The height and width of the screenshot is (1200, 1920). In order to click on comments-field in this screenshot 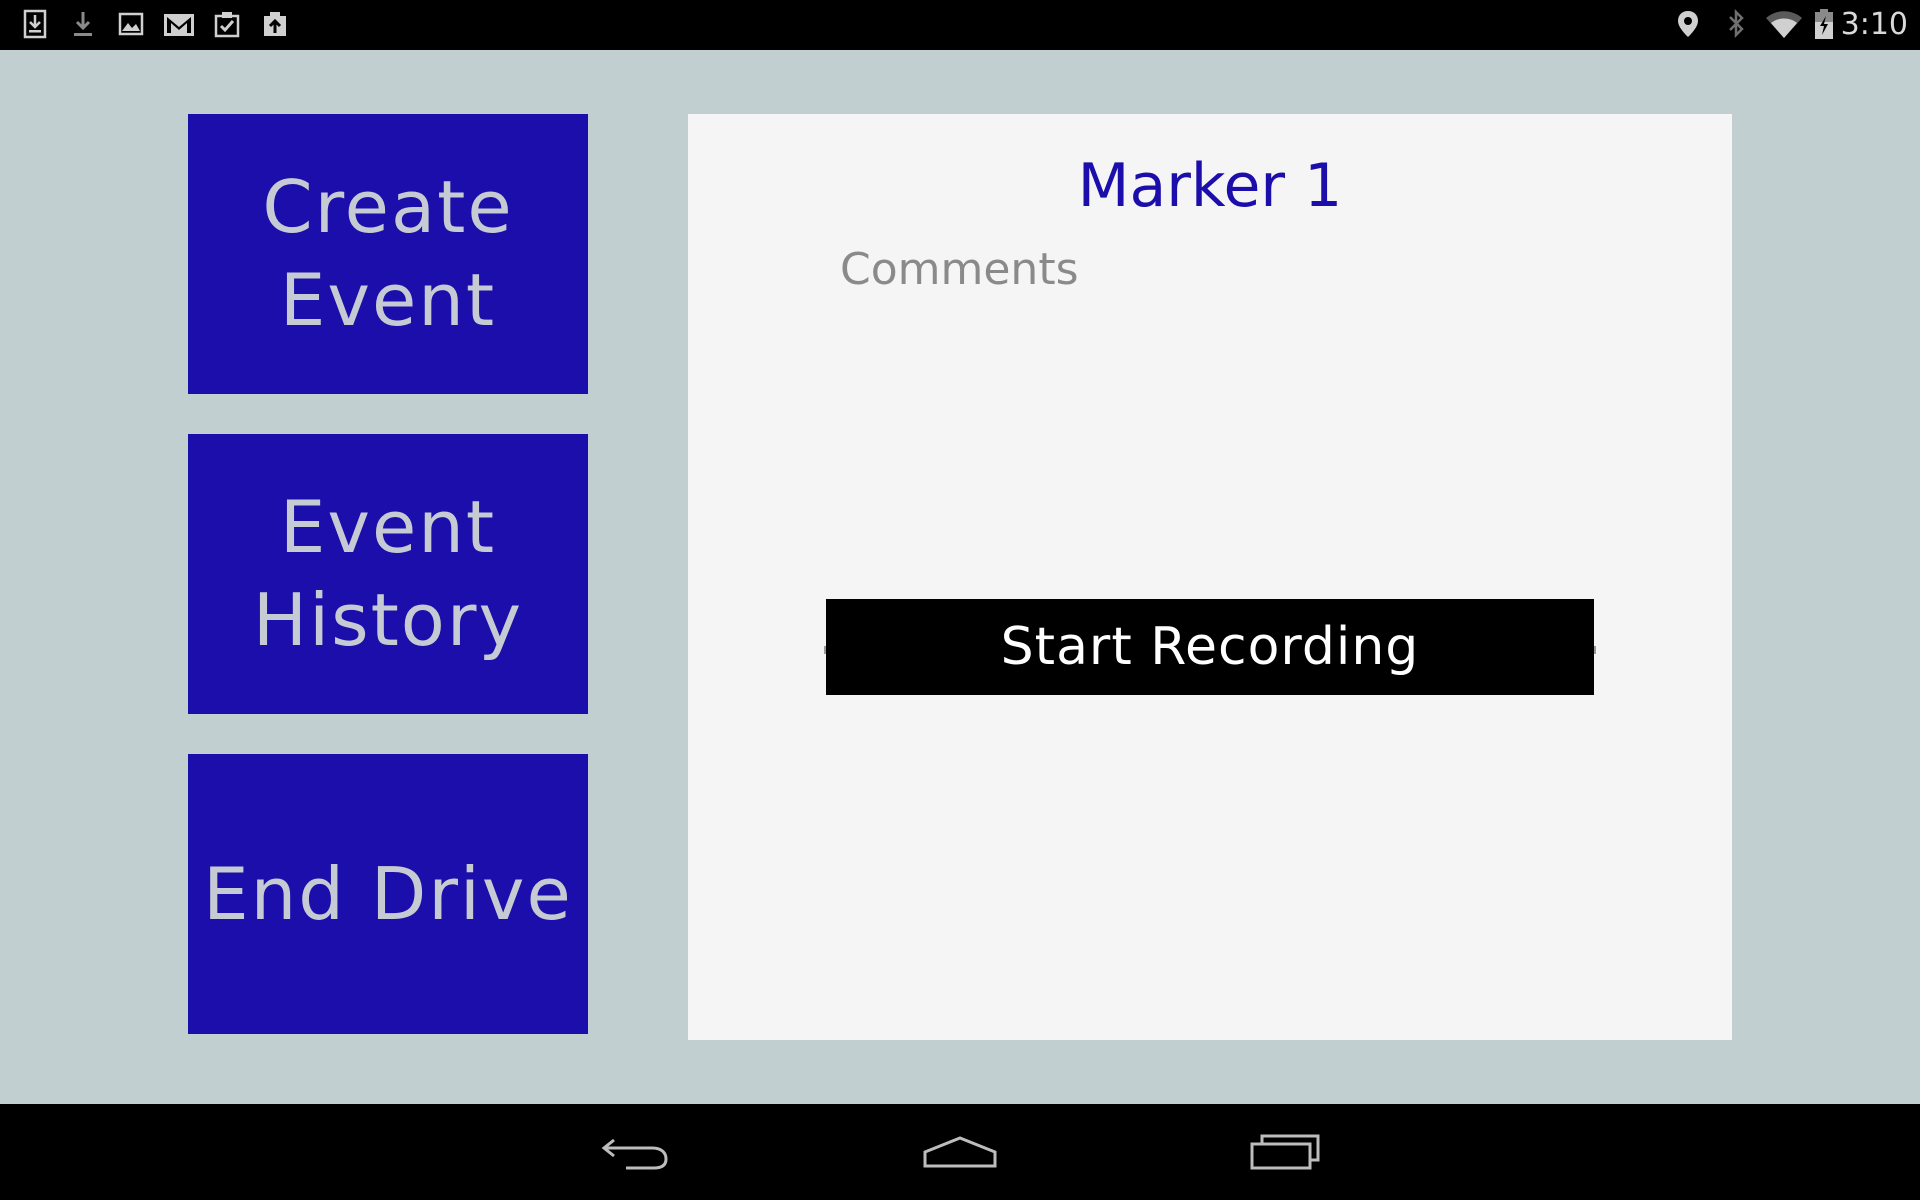, I will do `click(1210, 444)`.